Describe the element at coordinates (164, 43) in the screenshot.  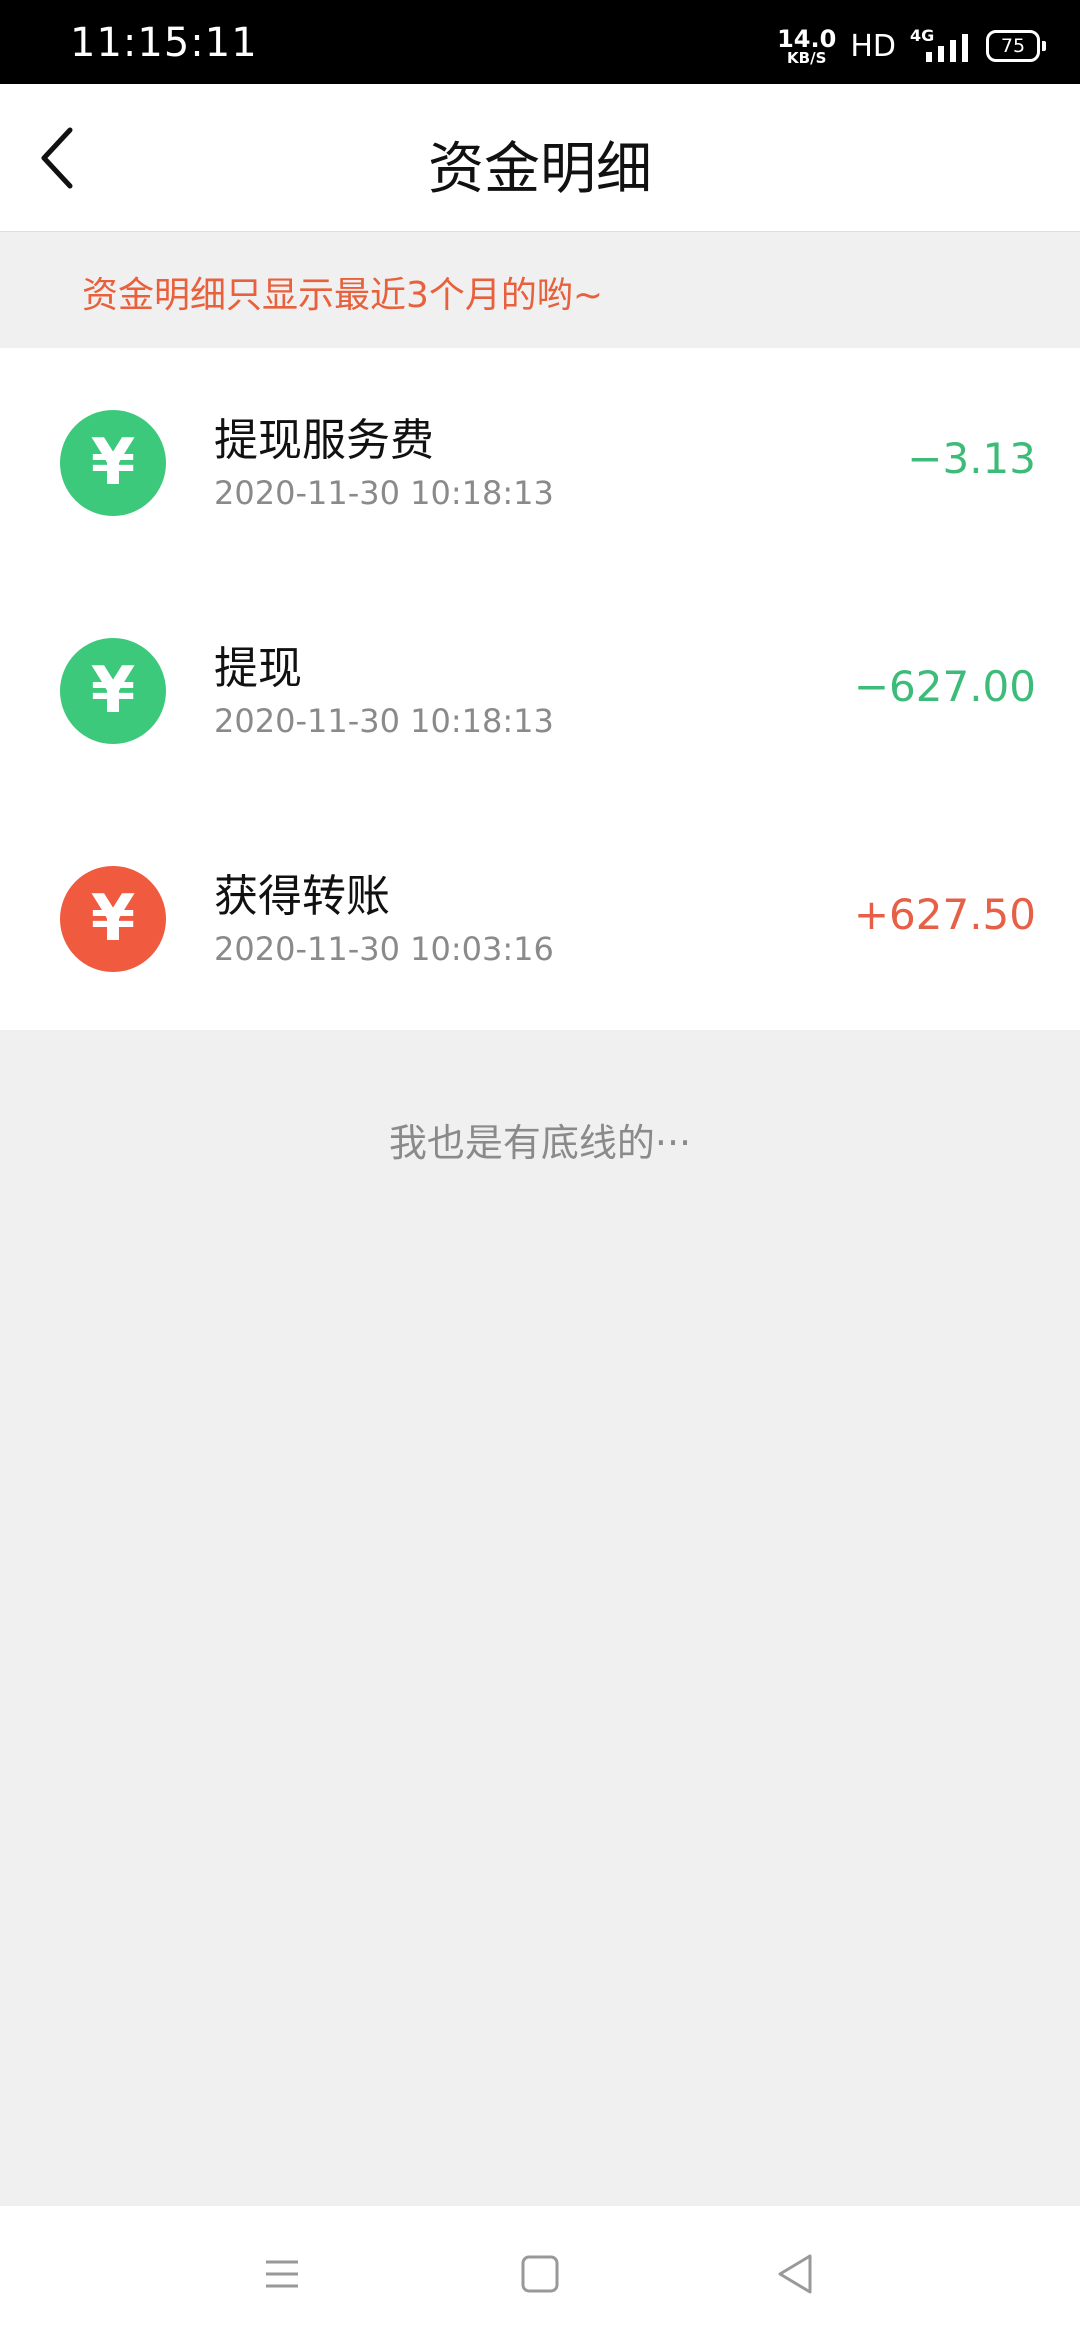
I see `status-time: 11:15:11` at that location.